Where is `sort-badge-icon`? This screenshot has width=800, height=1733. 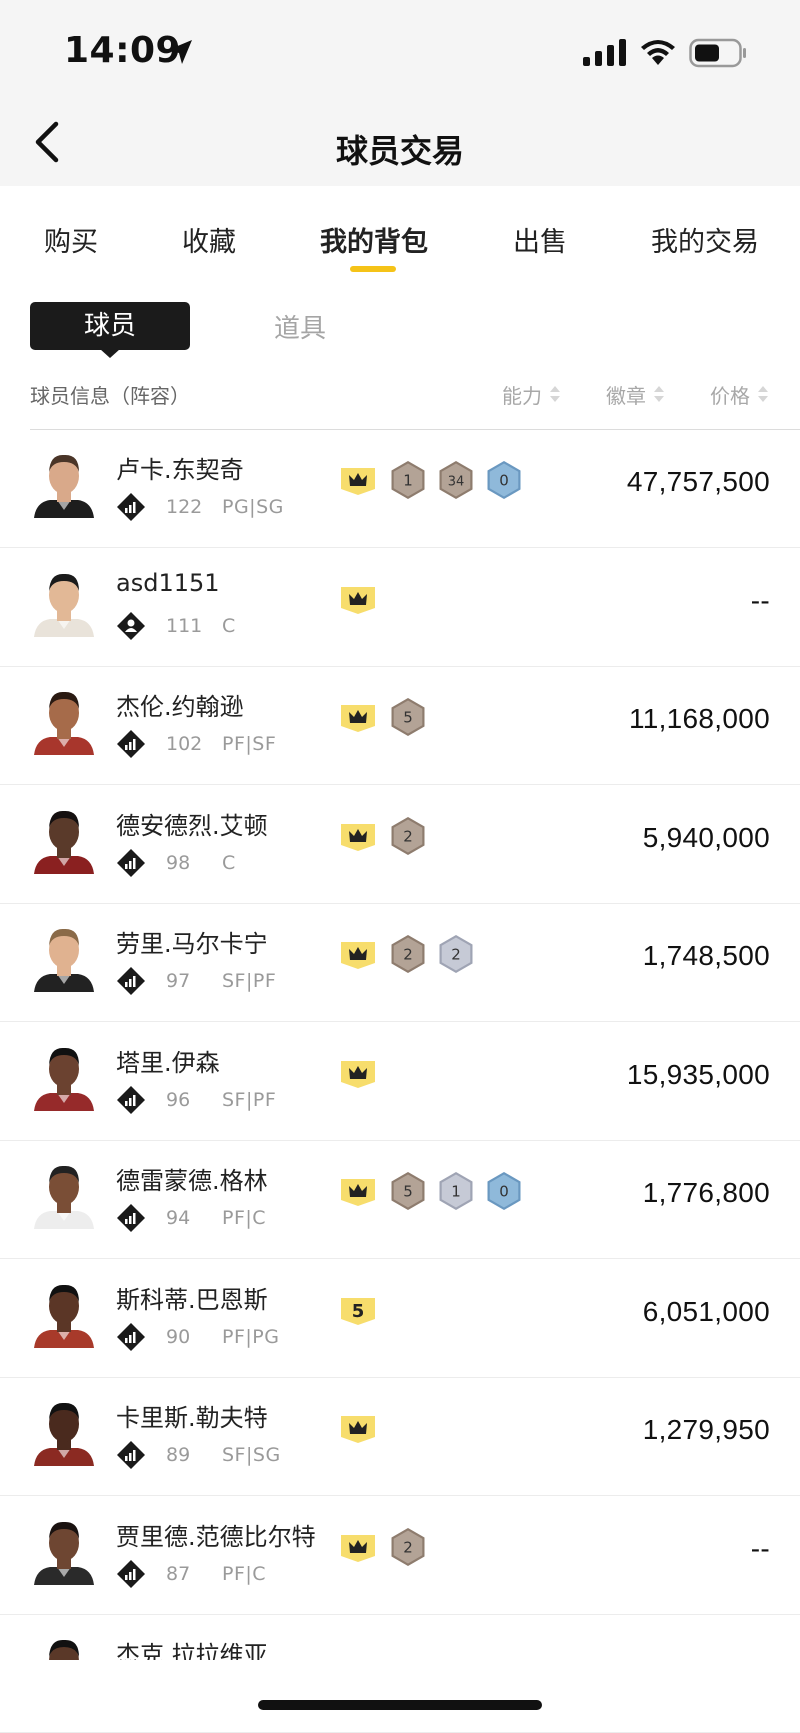
sort-badge-icon is located at coordinates (659, 394).